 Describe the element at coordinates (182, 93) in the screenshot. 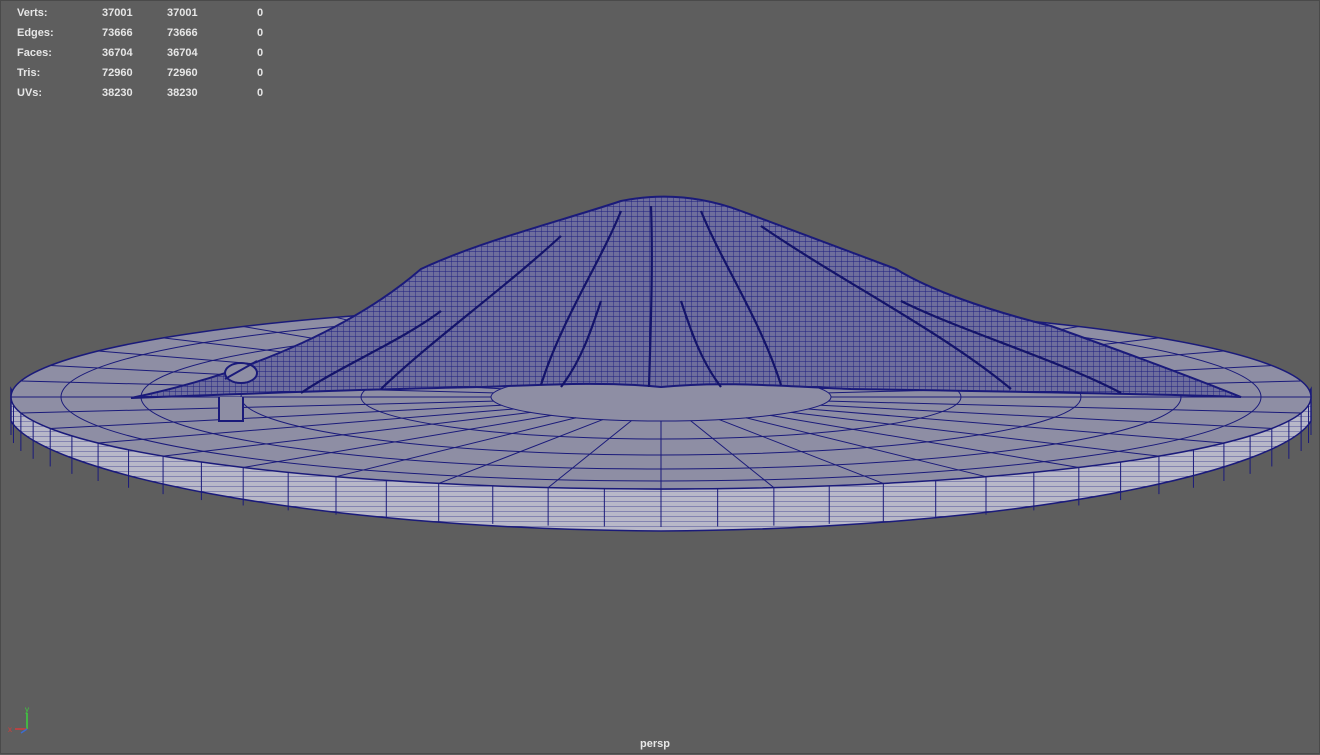

I see `hud-value-selection: 38230` at that location.